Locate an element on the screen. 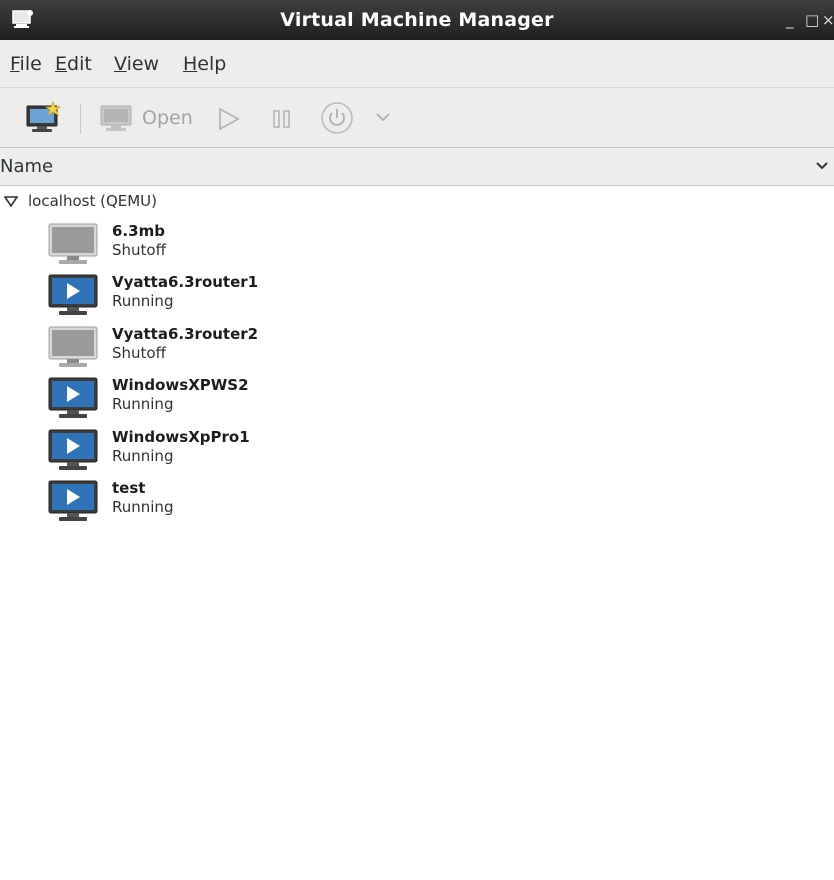 The height and width of the screenshot is (880, 834). vm-name: Vyatta6.3router1 is located at coordinates (185, 282).